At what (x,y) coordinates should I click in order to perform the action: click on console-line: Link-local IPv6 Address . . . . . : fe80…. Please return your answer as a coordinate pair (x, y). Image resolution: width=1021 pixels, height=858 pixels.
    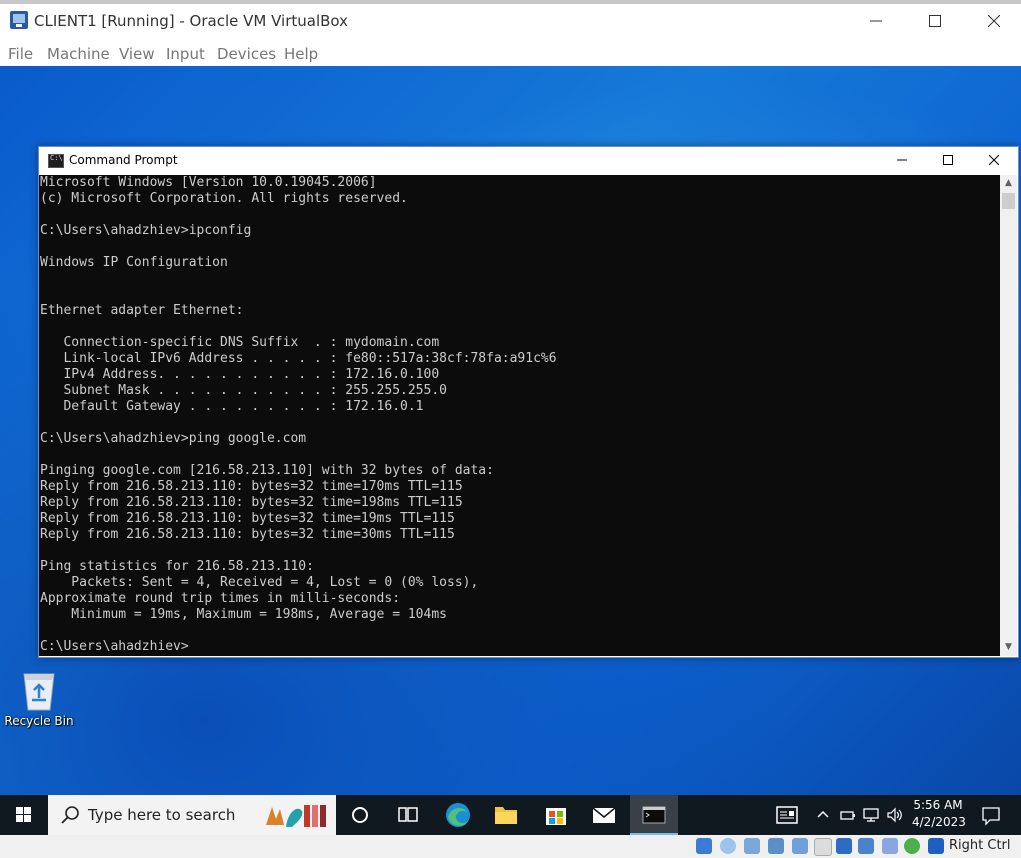
    Looking at the image, I should click on (298, 358).